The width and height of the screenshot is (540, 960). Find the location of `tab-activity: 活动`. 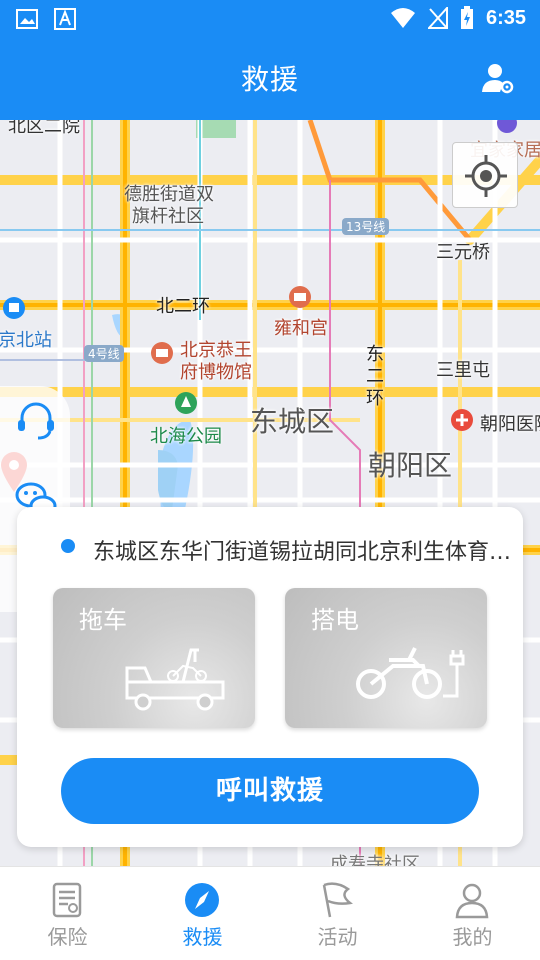

tab-activity: 活动 is located at coordinates (337, 913).